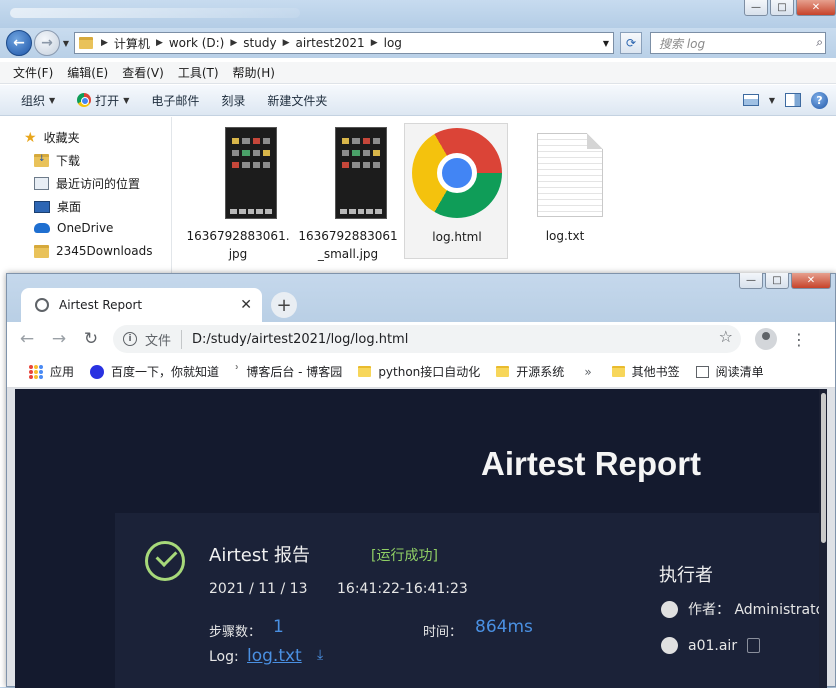 The image size is (836, 688). I want to click on email-button: 电子邮件, so click(175, 100).